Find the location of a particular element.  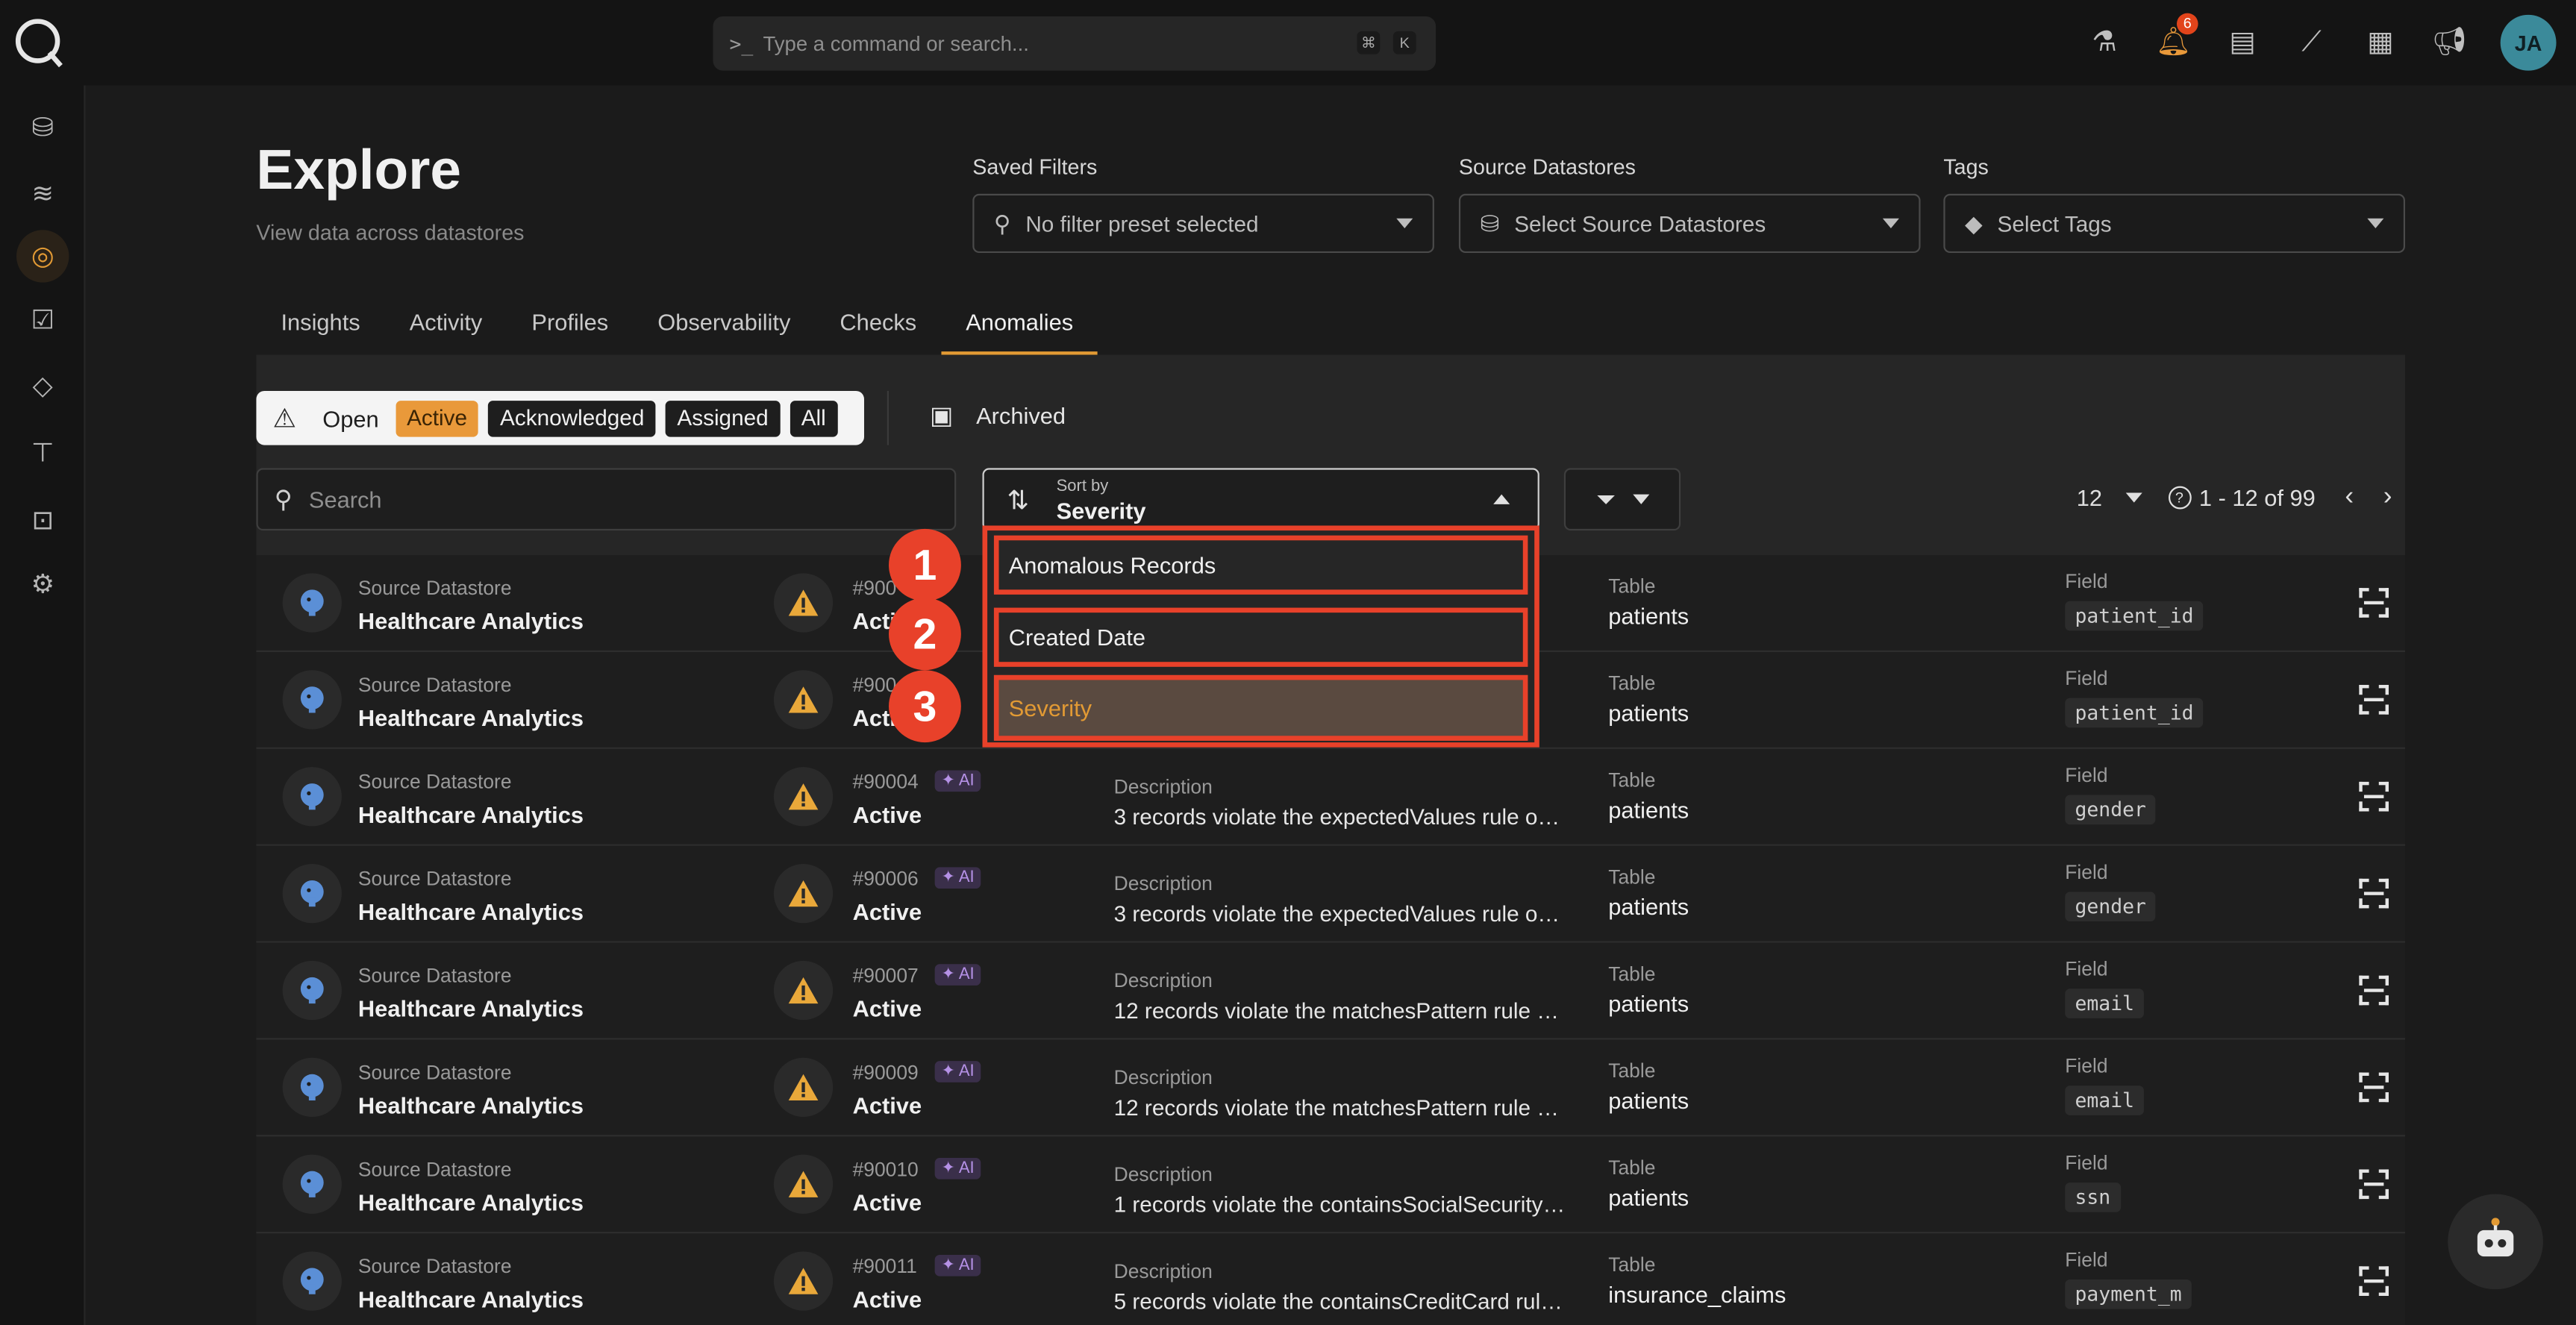

anomaly-id: #90004 is located at coordinates (886, 782).